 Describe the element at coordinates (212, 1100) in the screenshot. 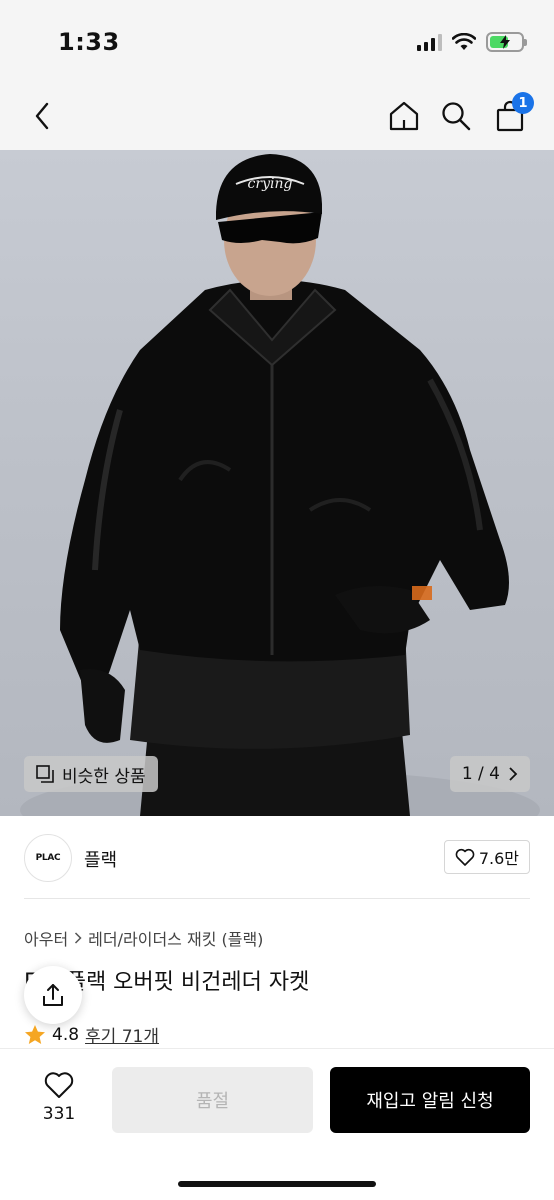

I see `soldout-button: 품절` at that location.